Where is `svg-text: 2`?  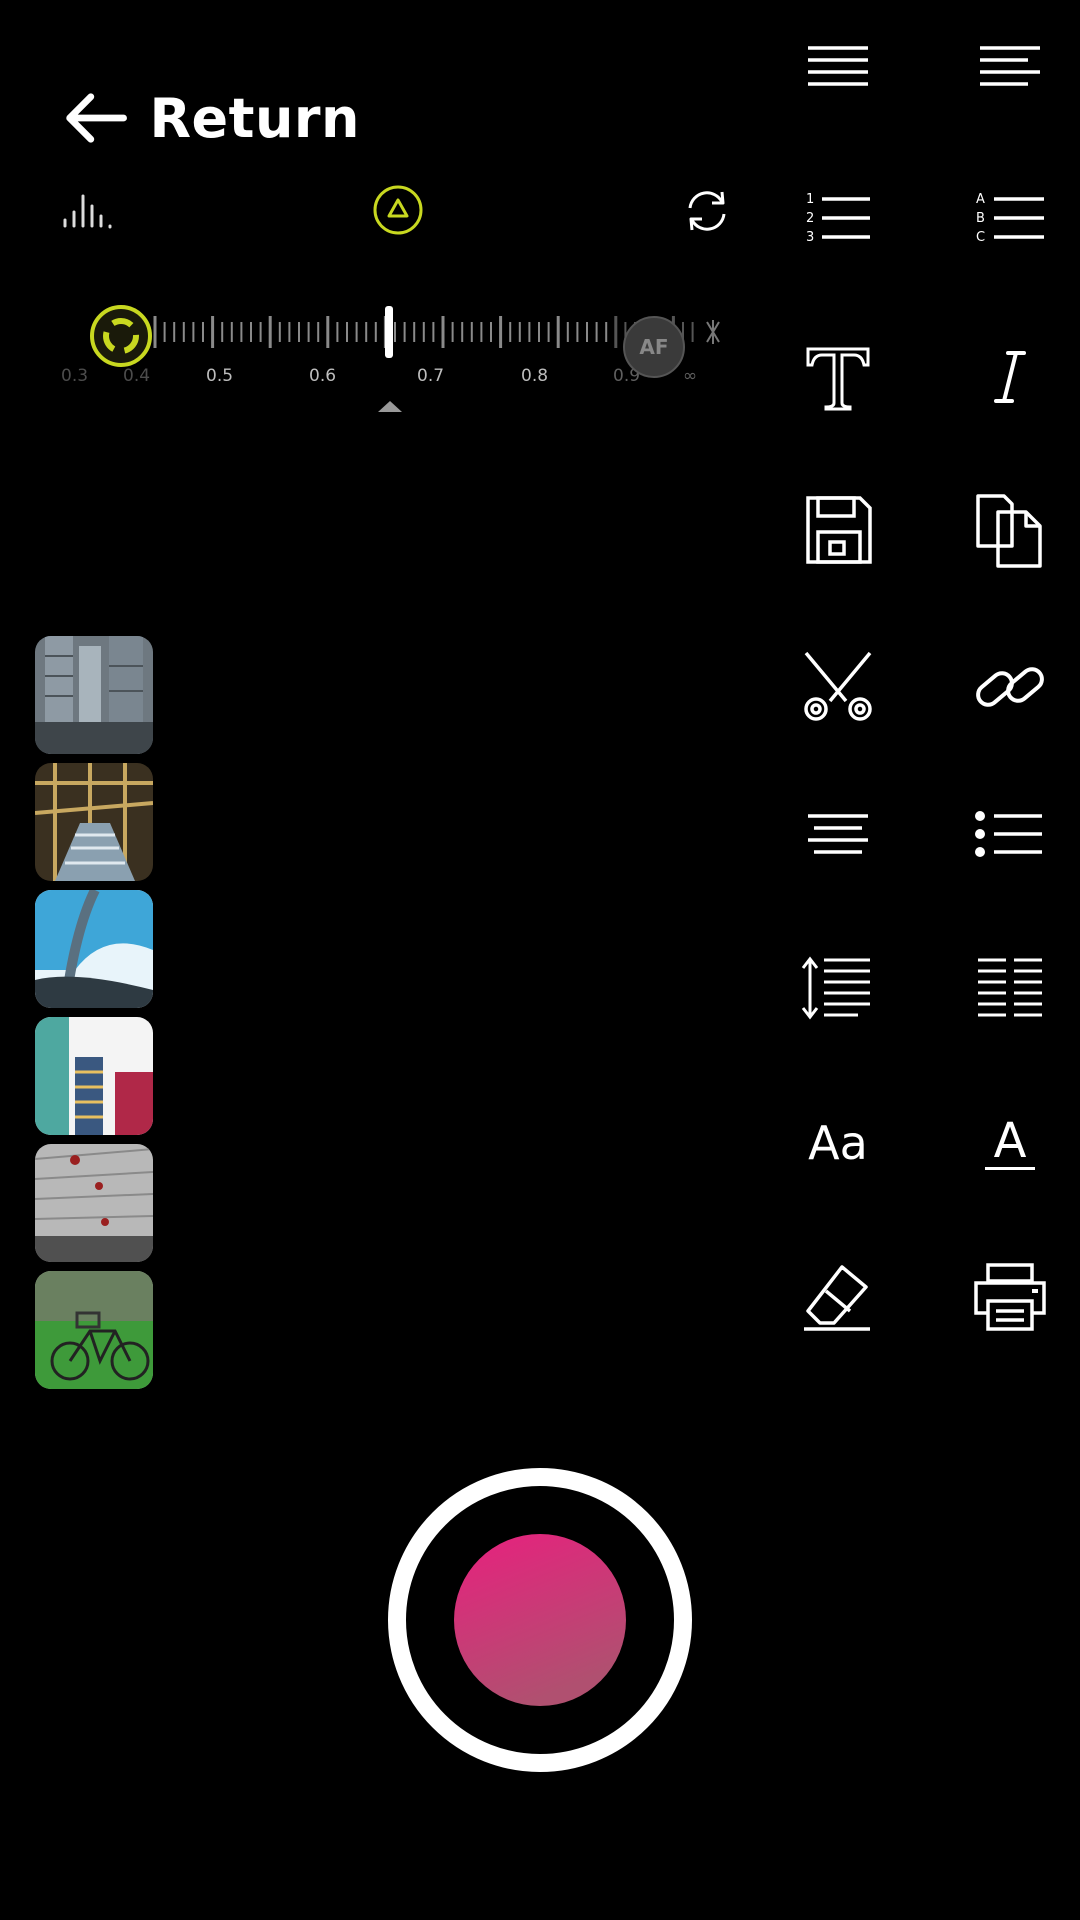 svg-text: 2 is located at coordinates (810, 218).